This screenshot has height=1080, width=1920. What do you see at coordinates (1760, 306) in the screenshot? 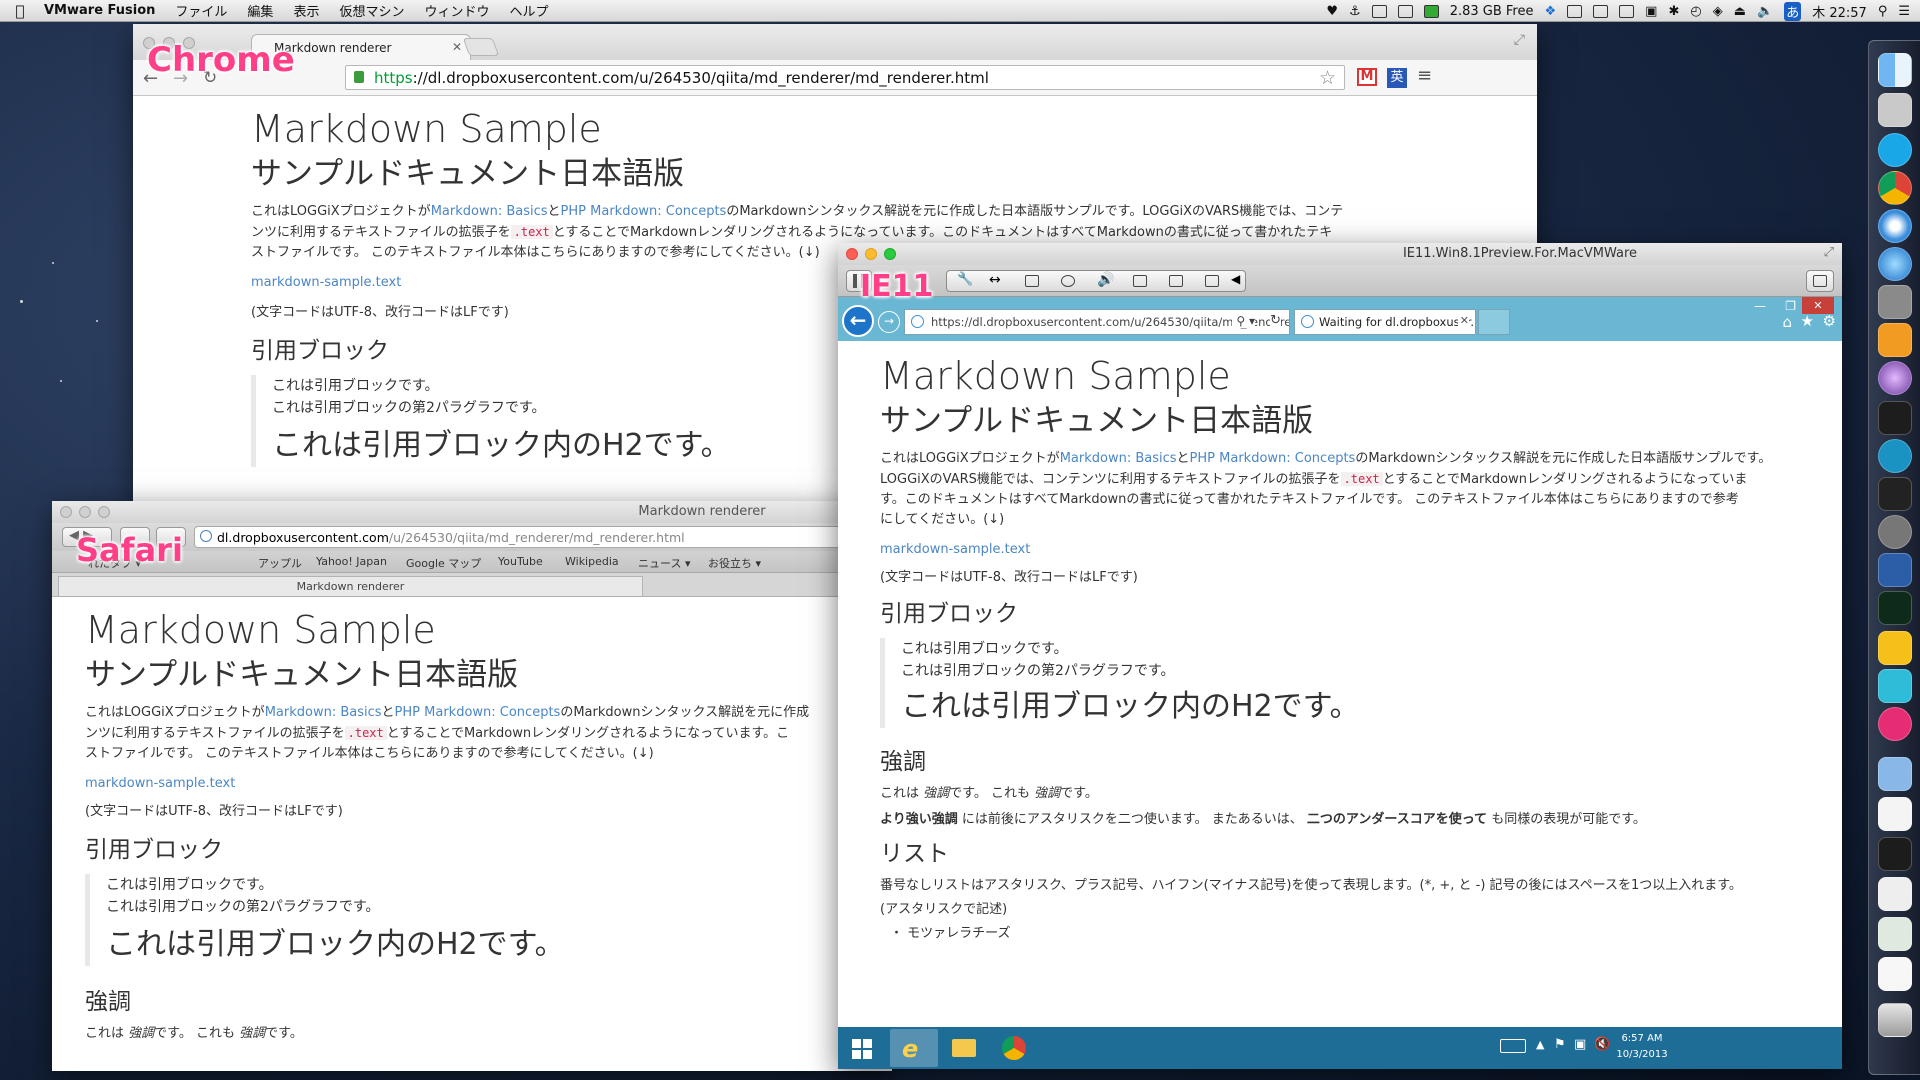
I see `ie-minimize-button: —` at bounding box center [1760, 306].